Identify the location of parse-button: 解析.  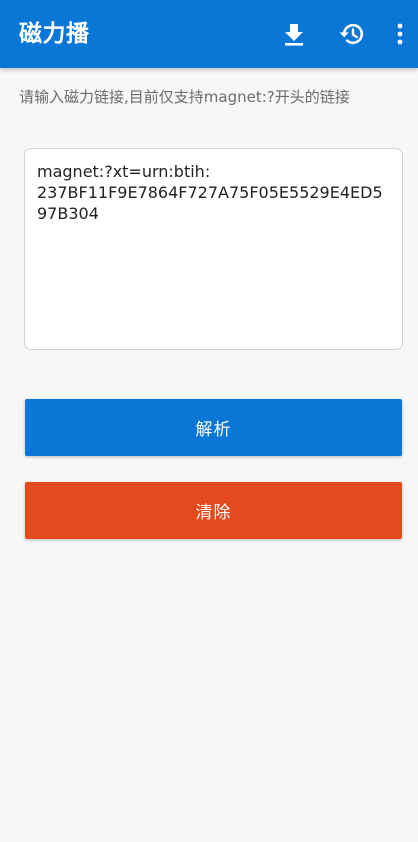
(213, 427).